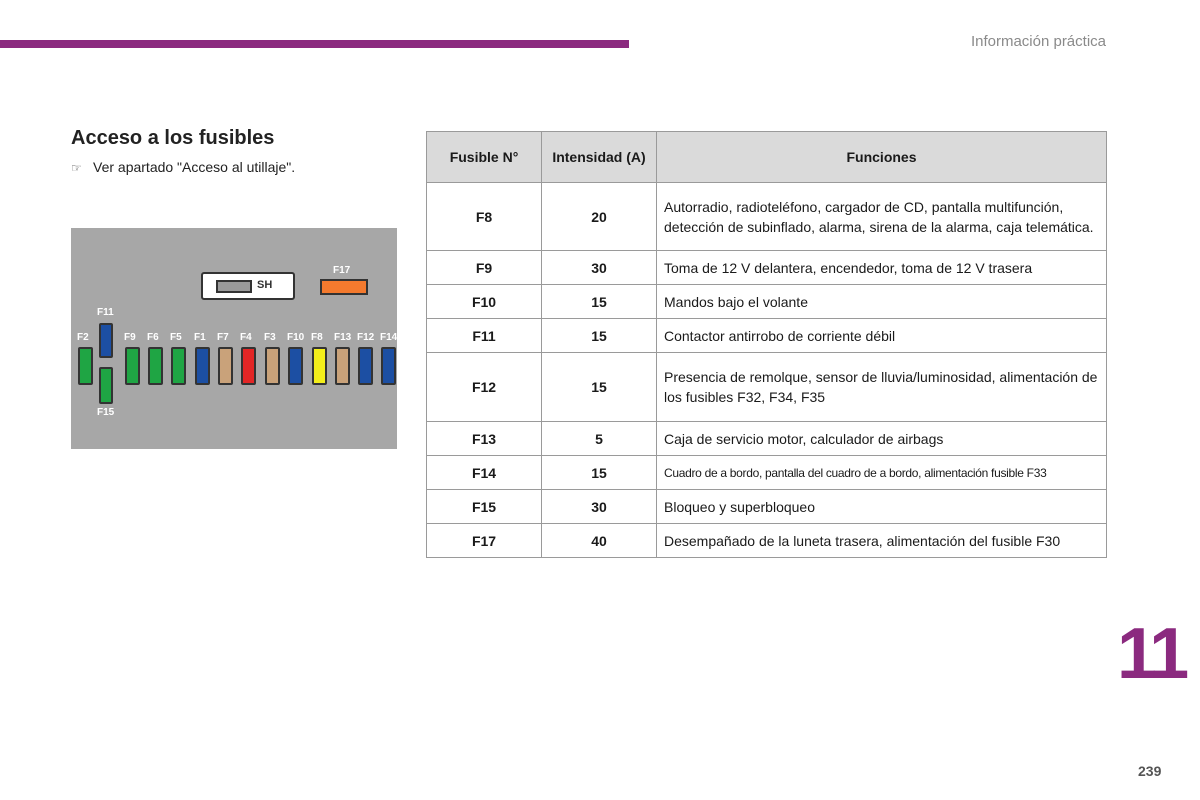 This screenshot has height=800, width=1200. I want to click on fuse-amps: 20, so click(599, 216).